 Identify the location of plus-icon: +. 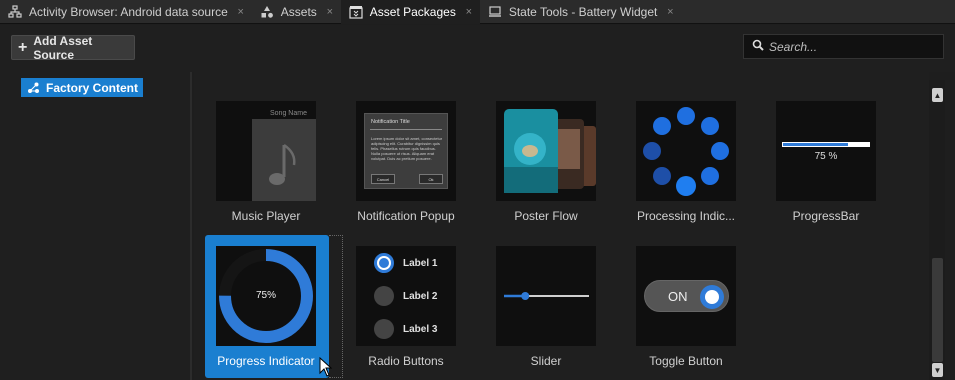
(23, 47).